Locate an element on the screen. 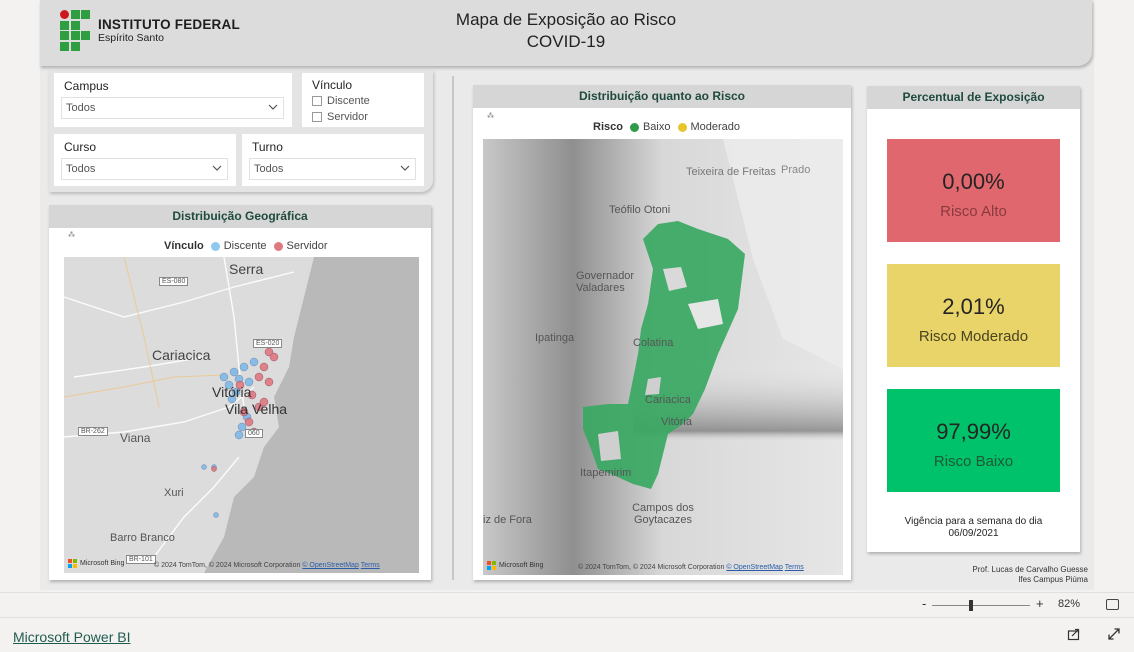 The height and width of the screenshot is (652, 1134). discente-legend-dot is located at coordinates (215, 246).